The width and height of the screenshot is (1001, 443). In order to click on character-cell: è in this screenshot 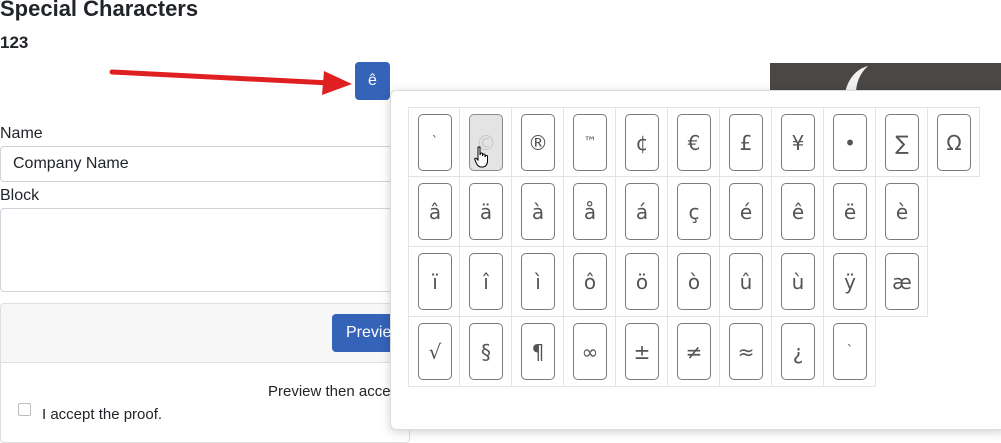, I will do `click(902, 212)`.